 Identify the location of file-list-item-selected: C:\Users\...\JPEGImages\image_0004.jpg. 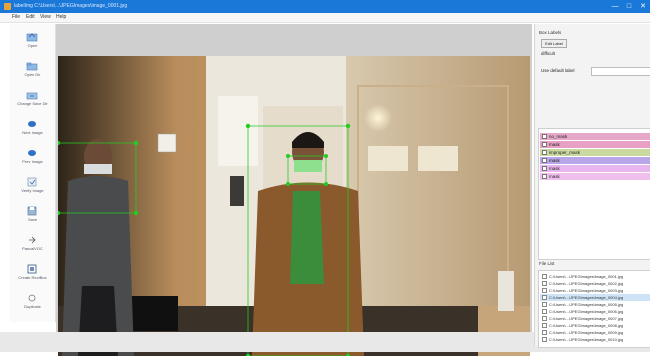
(595, 297).